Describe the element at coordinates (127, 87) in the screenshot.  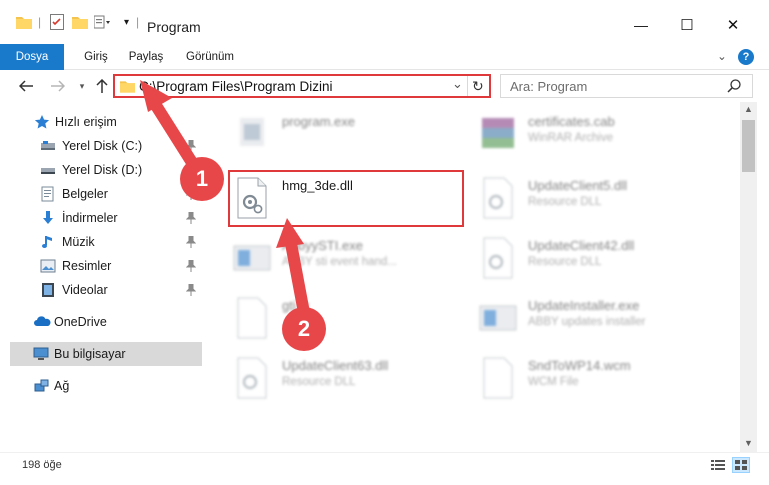
I see `folder-icon` at that location.